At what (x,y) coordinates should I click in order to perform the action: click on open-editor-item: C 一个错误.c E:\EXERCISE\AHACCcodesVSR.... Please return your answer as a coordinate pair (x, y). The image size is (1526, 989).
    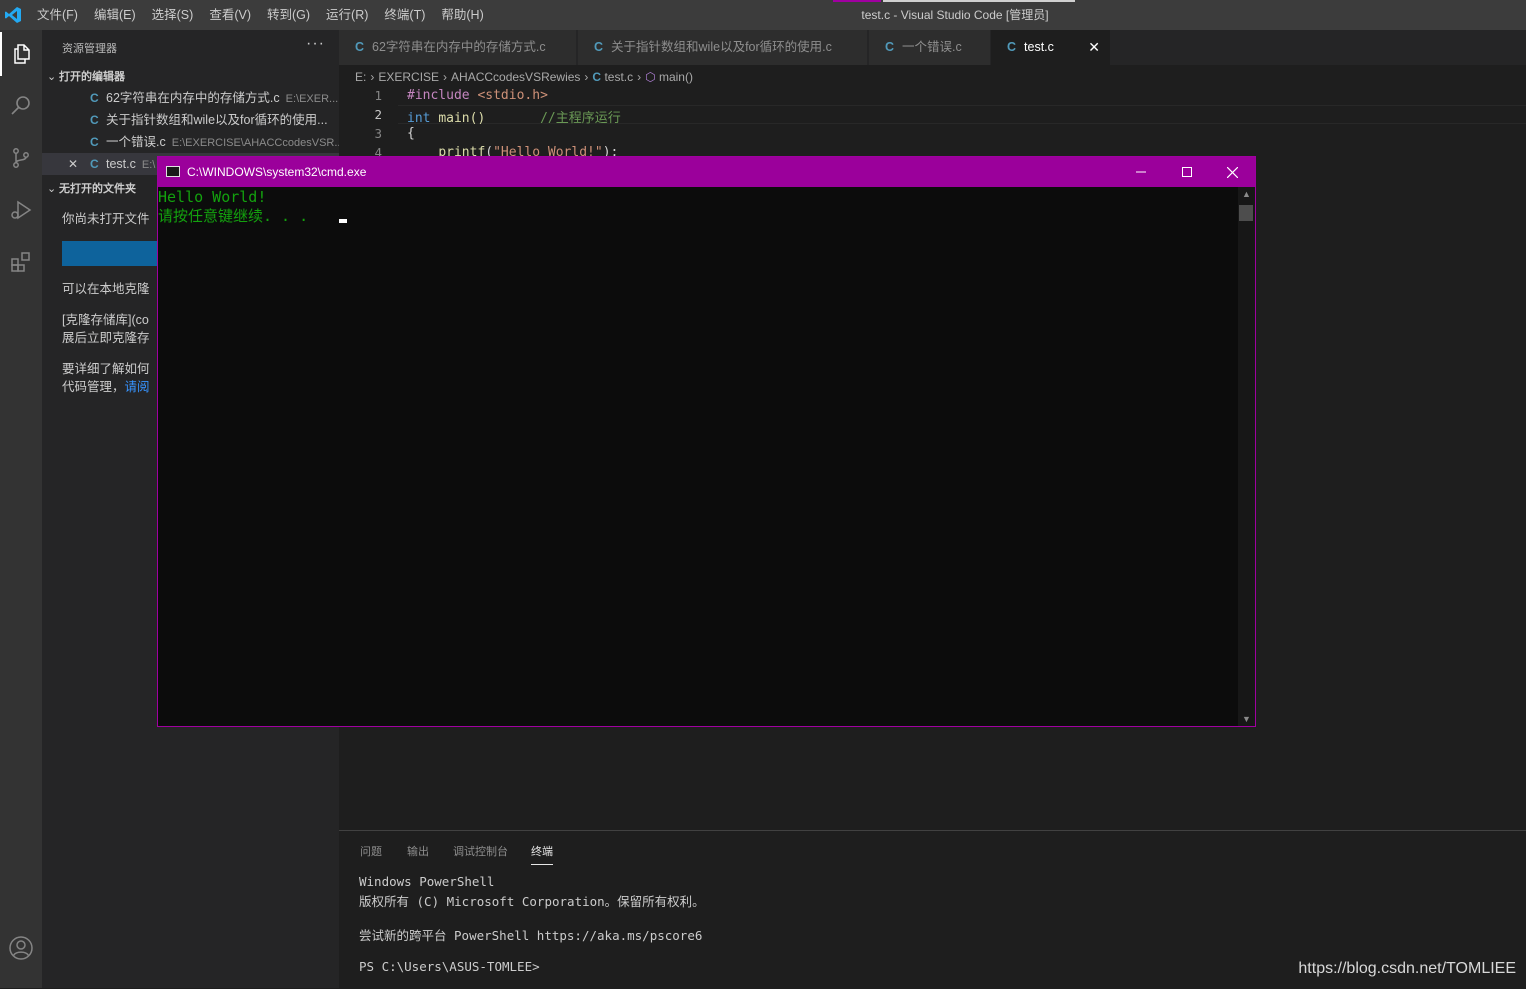
    Looking at the image, I should click on (190, 142).